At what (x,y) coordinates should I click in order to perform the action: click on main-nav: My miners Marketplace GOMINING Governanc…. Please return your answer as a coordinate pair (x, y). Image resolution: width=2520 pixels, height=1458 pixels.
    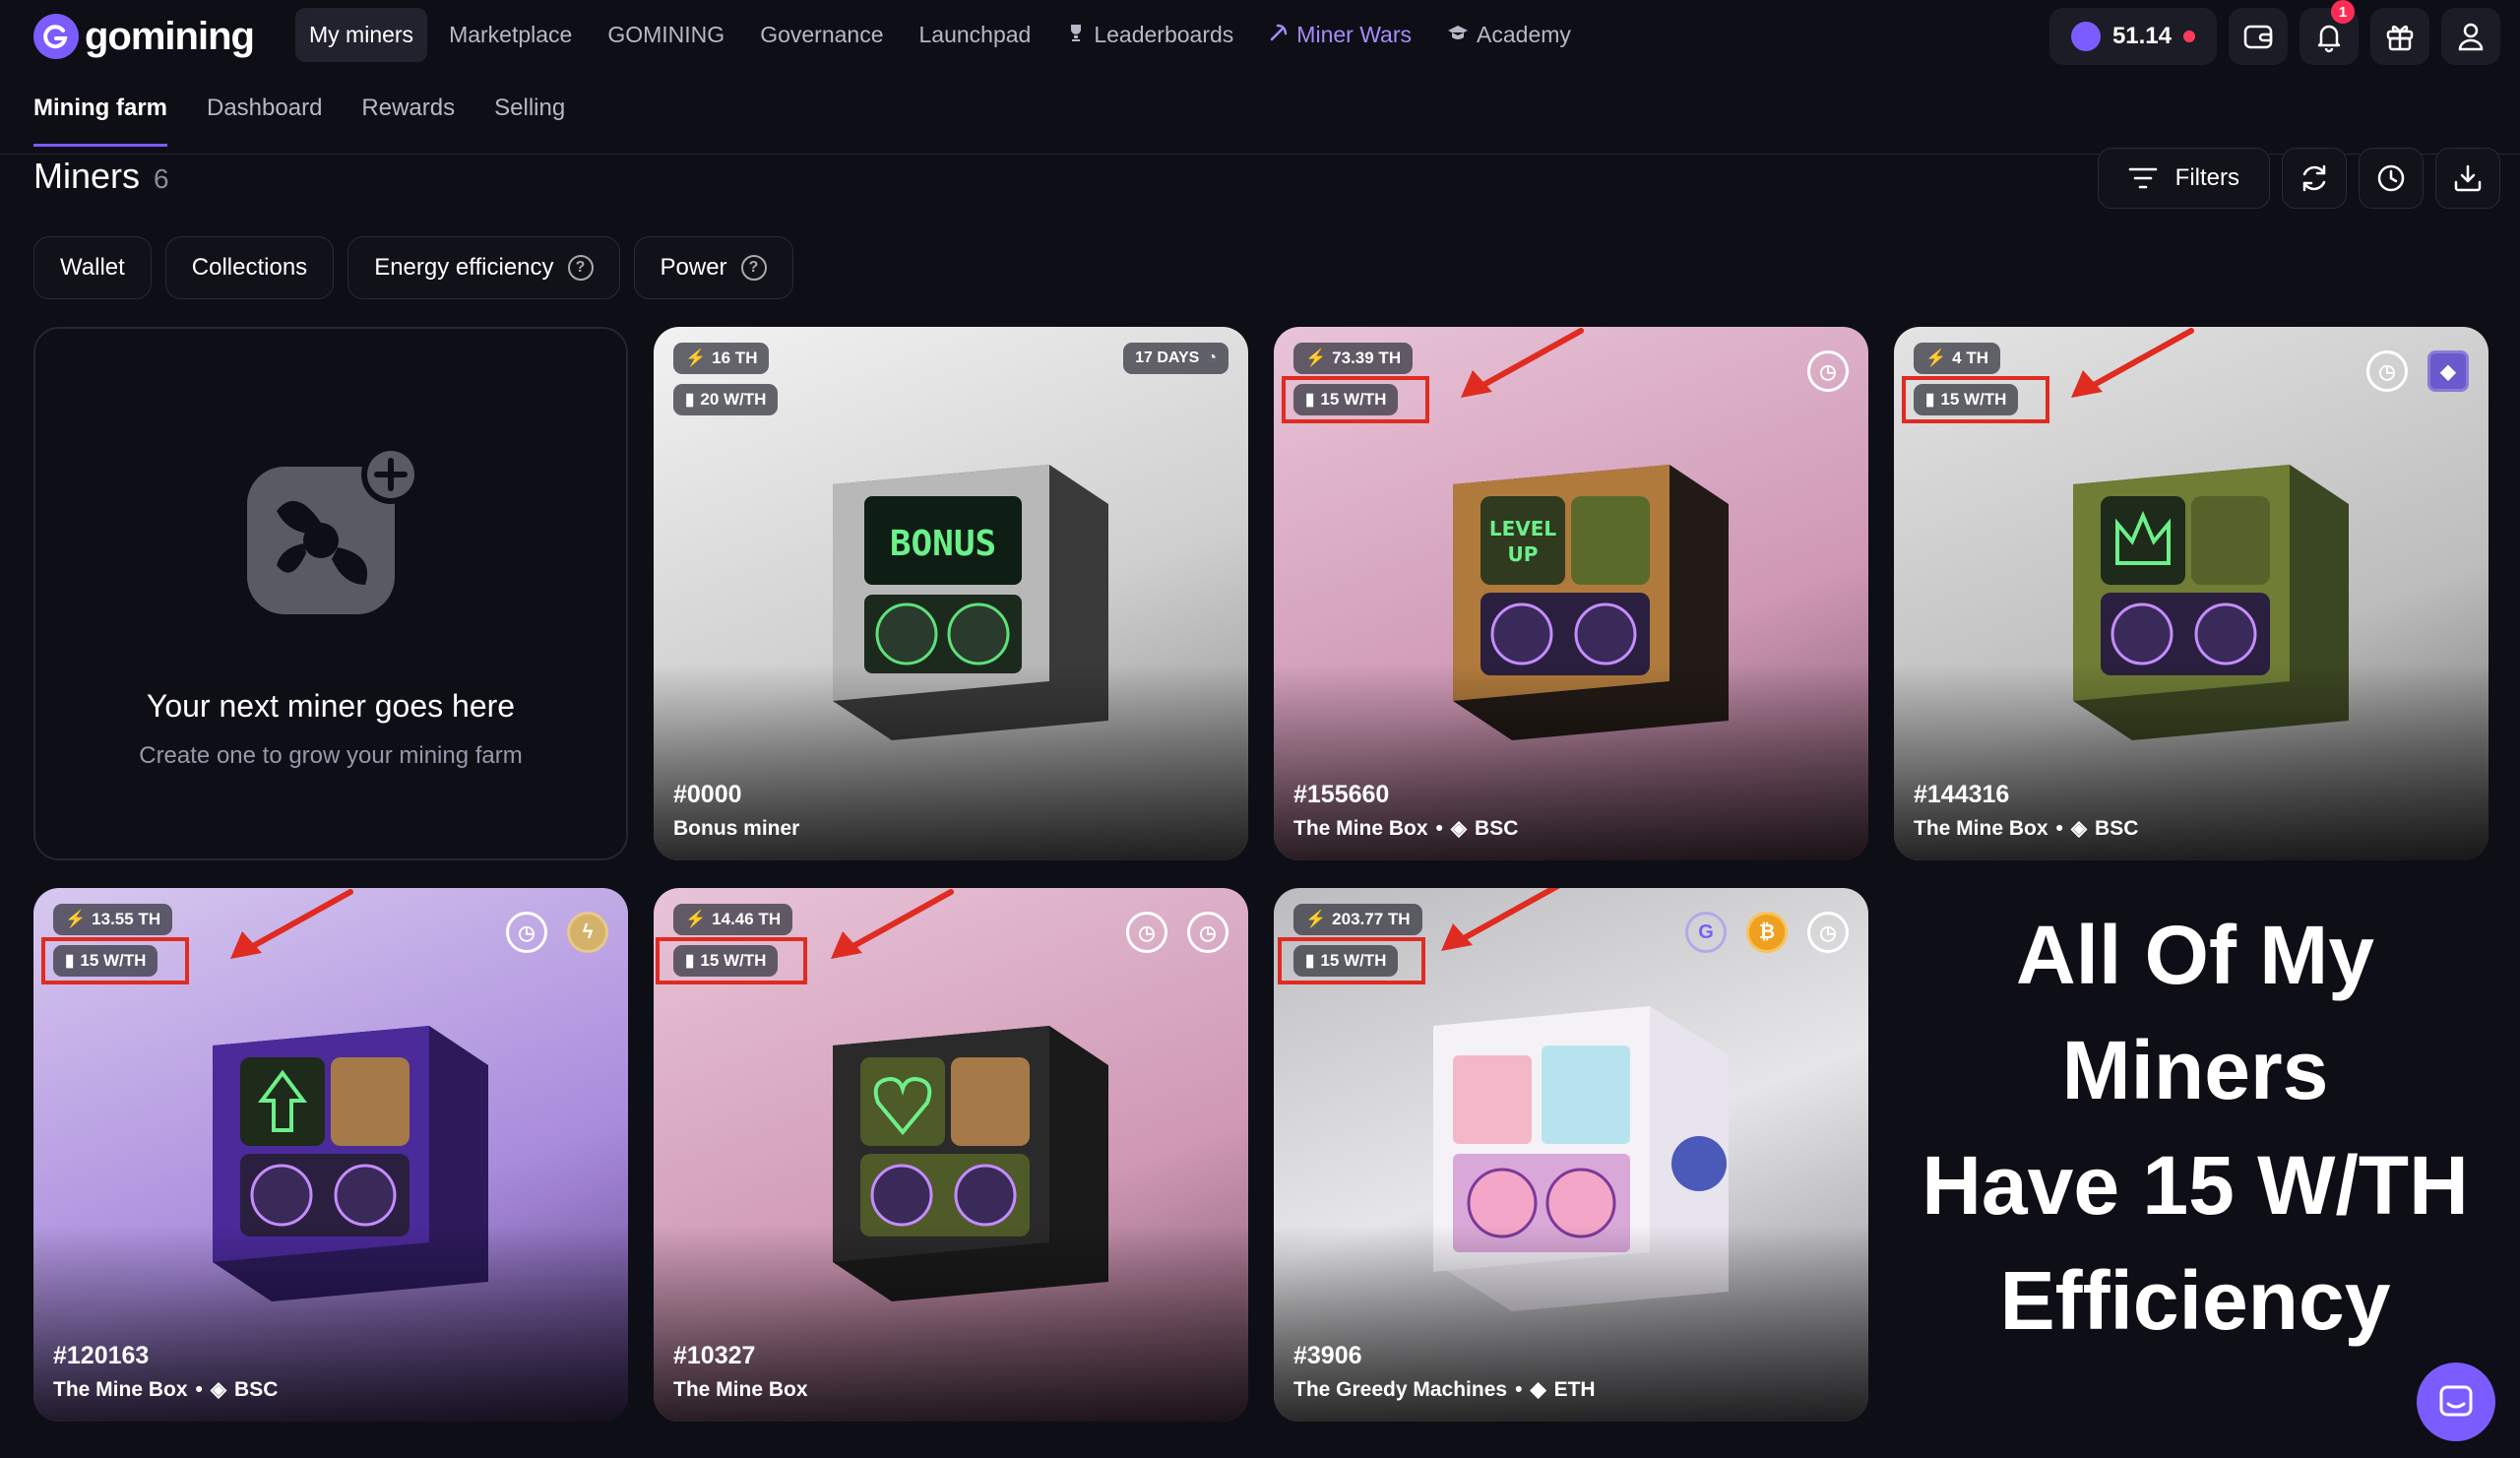
    Looking at the image, I should click on (940, 35).